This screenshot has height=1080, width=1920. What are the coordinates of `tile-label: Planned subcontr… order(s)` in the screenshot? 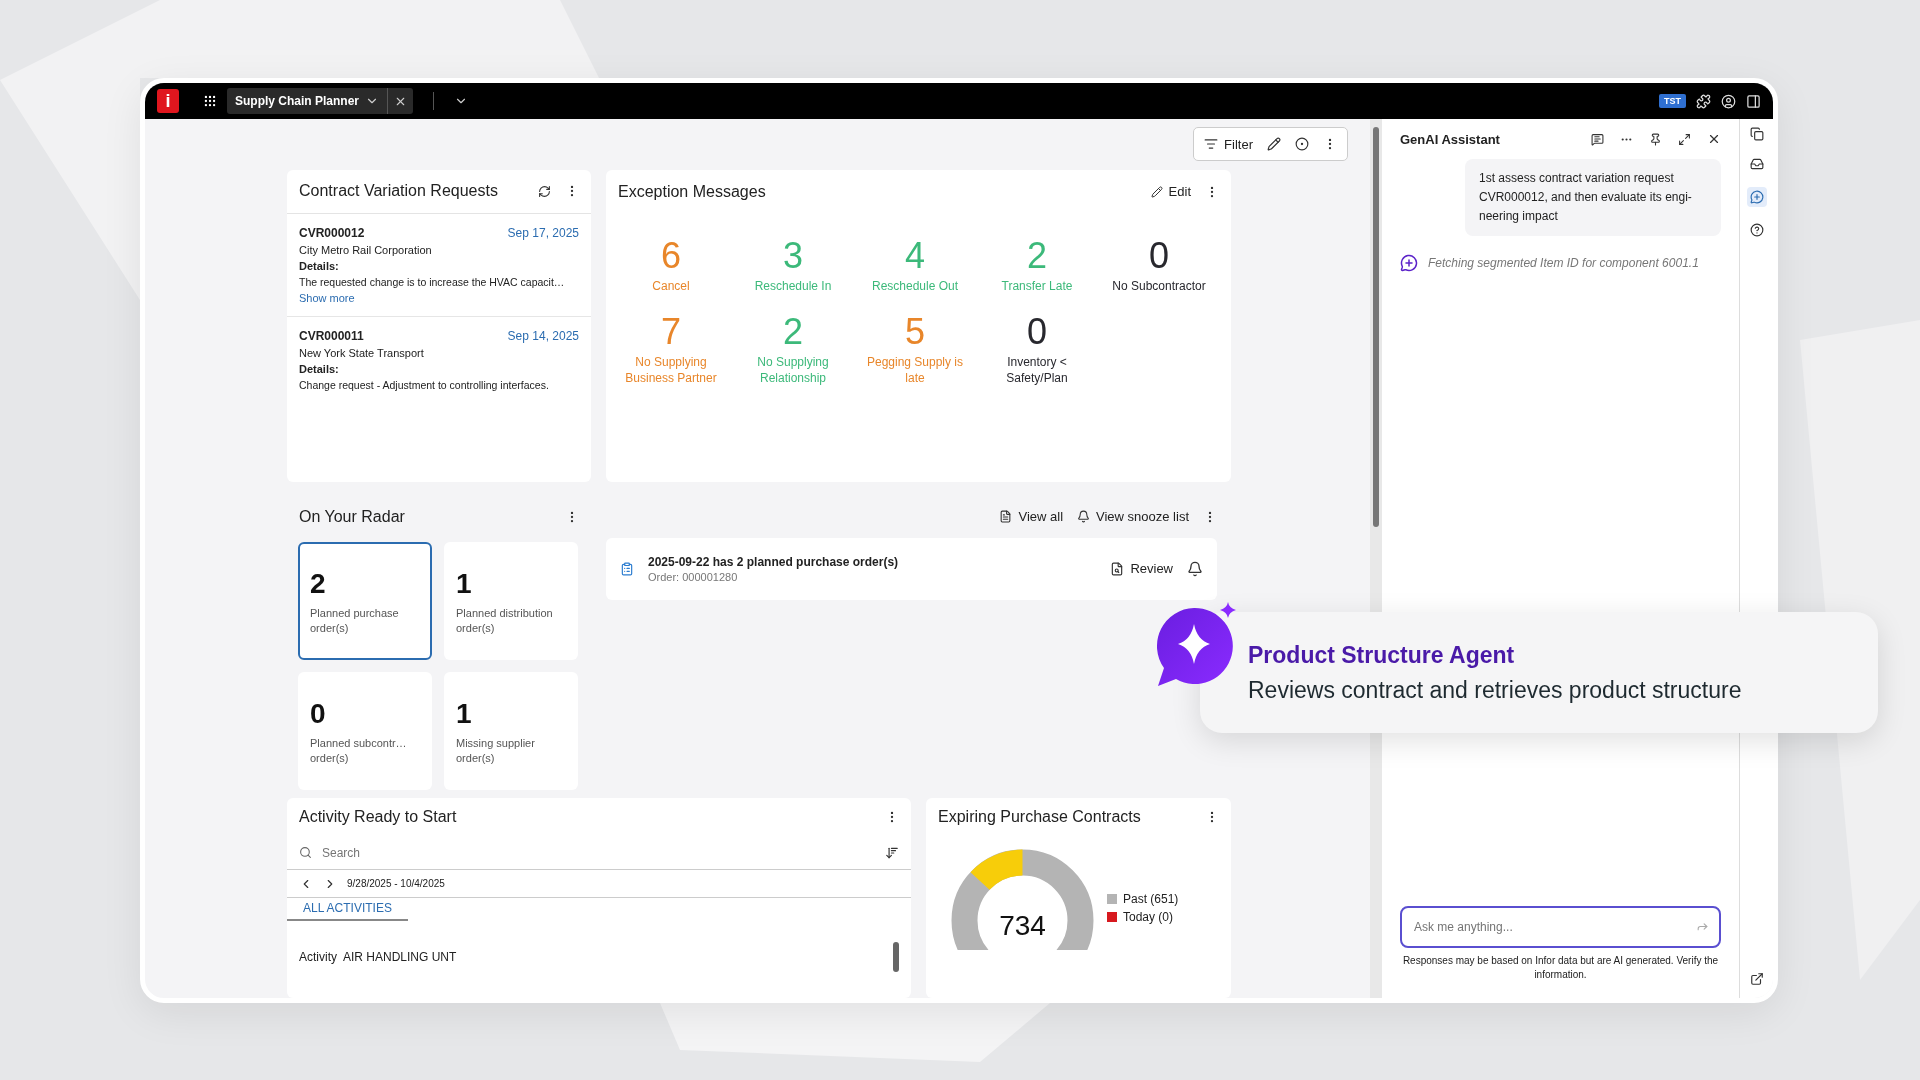 It's located at (359, 750).